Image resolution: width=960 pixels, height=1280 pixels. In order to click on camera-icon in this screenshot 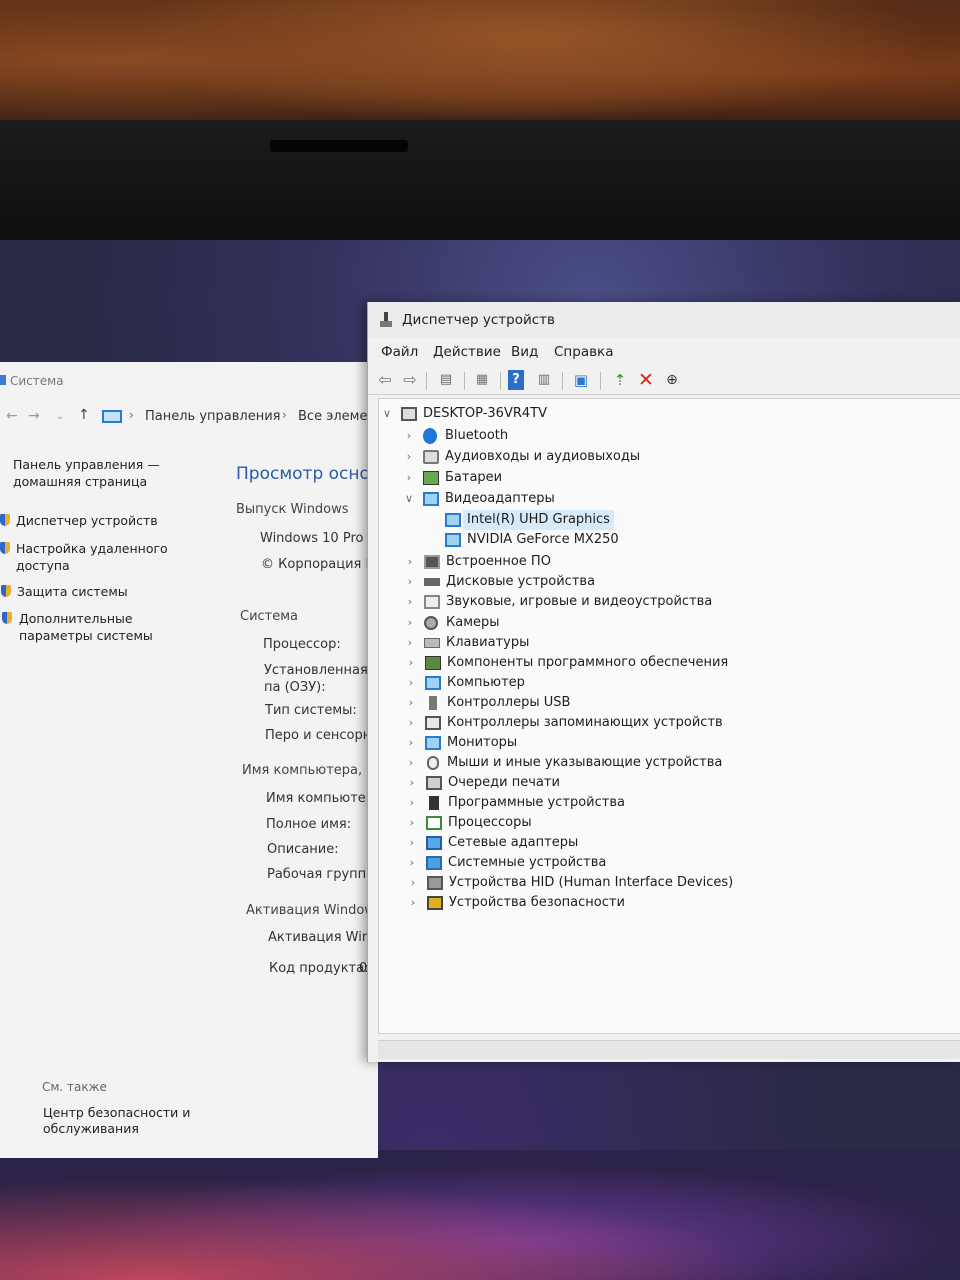, I will do `click(431, 623)`.